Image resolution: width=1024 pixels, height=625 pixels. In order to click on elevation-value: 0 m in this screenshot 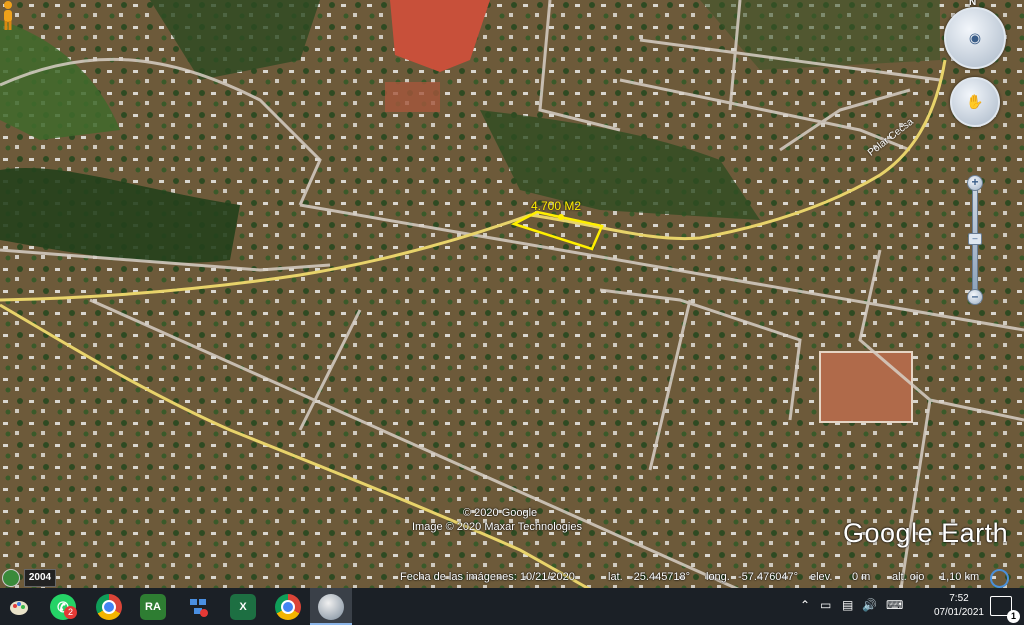, I will do `click(861, 577)`.